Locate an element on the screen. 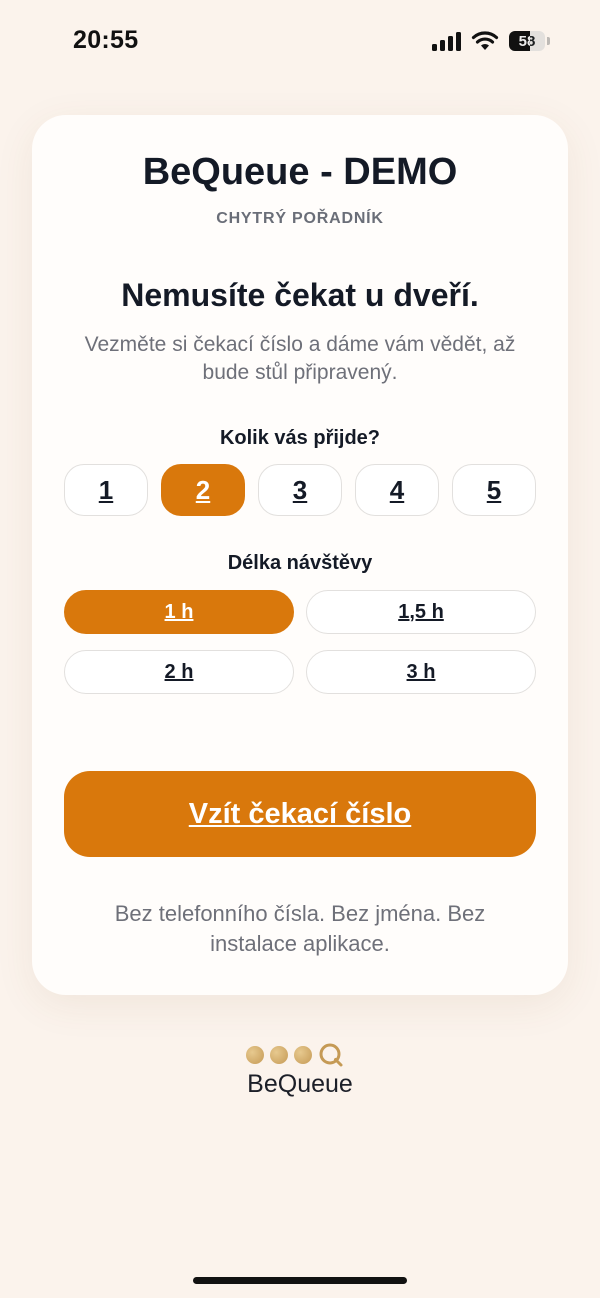 Image resolution: width=600 pixels, height=1298 pixels. battery-icon: 58 is located at coordinates (527, 41).